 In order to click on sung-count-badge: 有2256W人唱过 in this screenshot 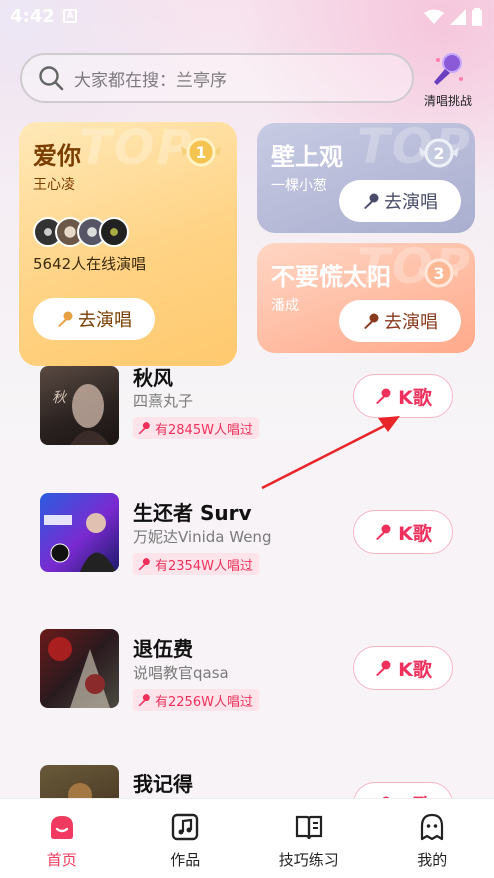, I will do `click(196, 700)`.